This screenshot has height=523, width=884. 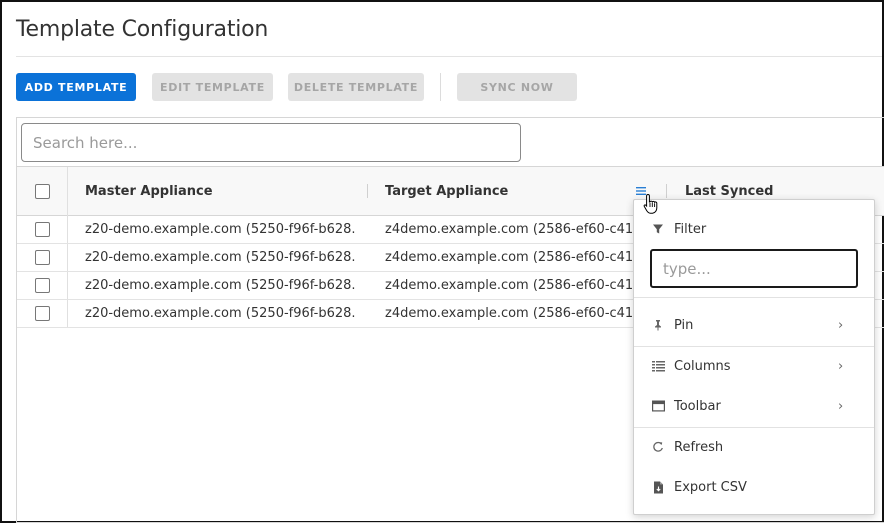 What do you see at coordinates (658, 325) in the screenshot?
I see `pin-icon` at bounding box center [658, 325].